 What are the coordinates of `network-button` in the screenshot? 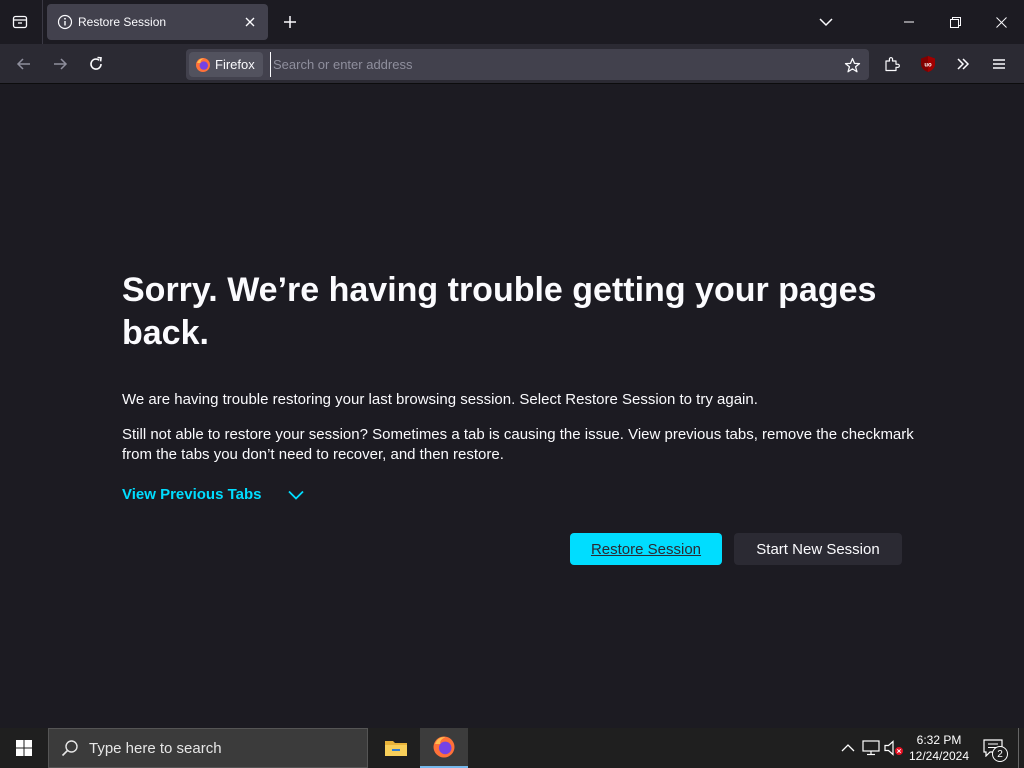 It's located at (871, 748).